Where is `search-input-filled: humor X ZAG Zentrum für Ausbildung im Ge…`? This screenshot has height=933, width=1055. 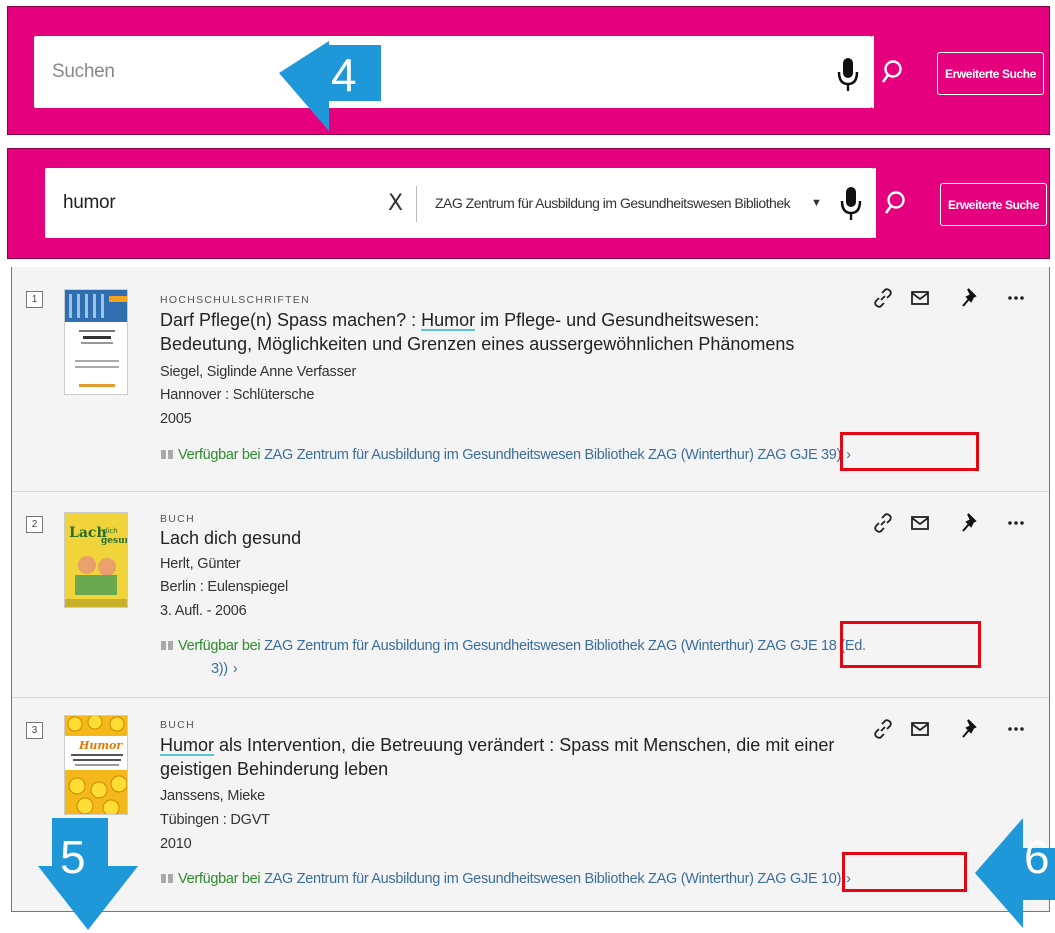 search-input-filled: humor X ZAG Zentrum für Ausbildung im Ge… is located at coordinates (459, 203).